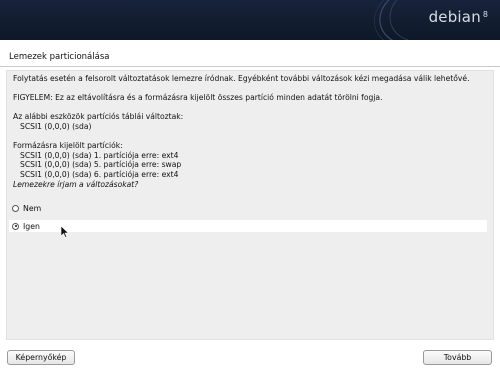 The image size is (500, 376). I want to click on swirl-artwork, so click(391, 20).